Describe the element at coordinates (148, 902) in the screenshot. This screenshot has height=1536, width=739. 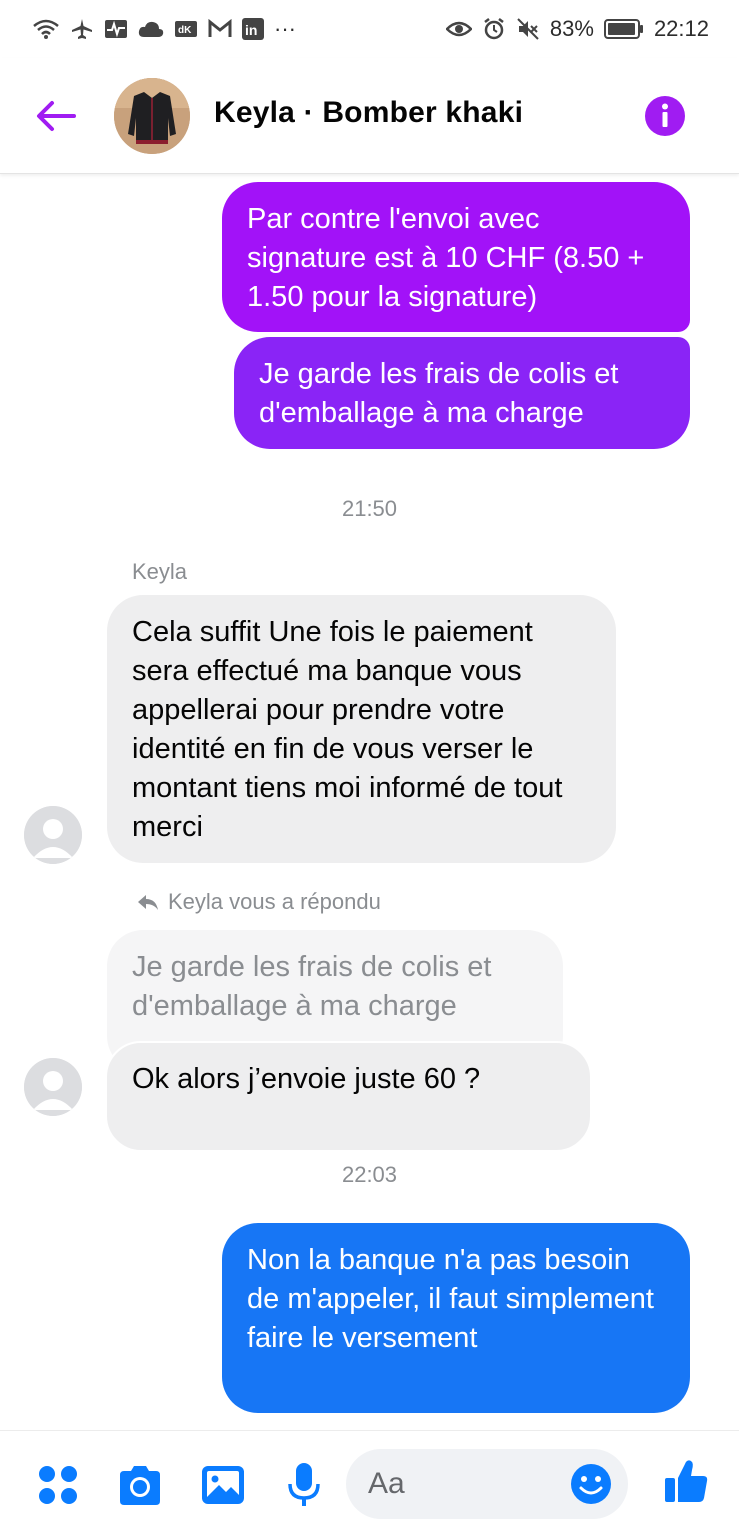
I see `reply-arrow-icon` at that location.